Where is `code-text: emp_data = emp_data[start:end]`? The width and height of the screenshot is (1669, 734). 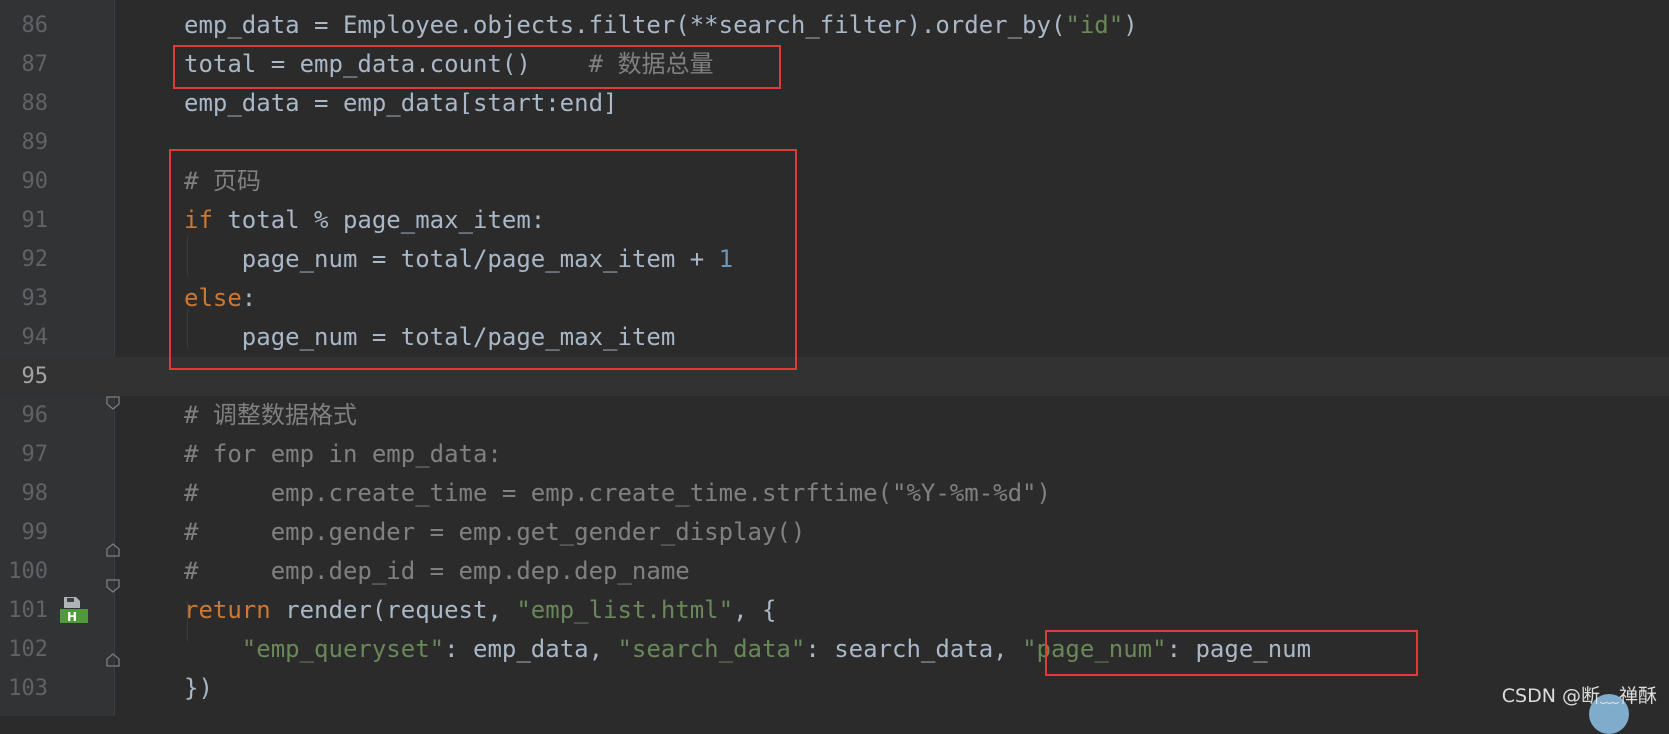 code-text: emp_data = emp_data[start:end] is located at coordinates (400, 103).